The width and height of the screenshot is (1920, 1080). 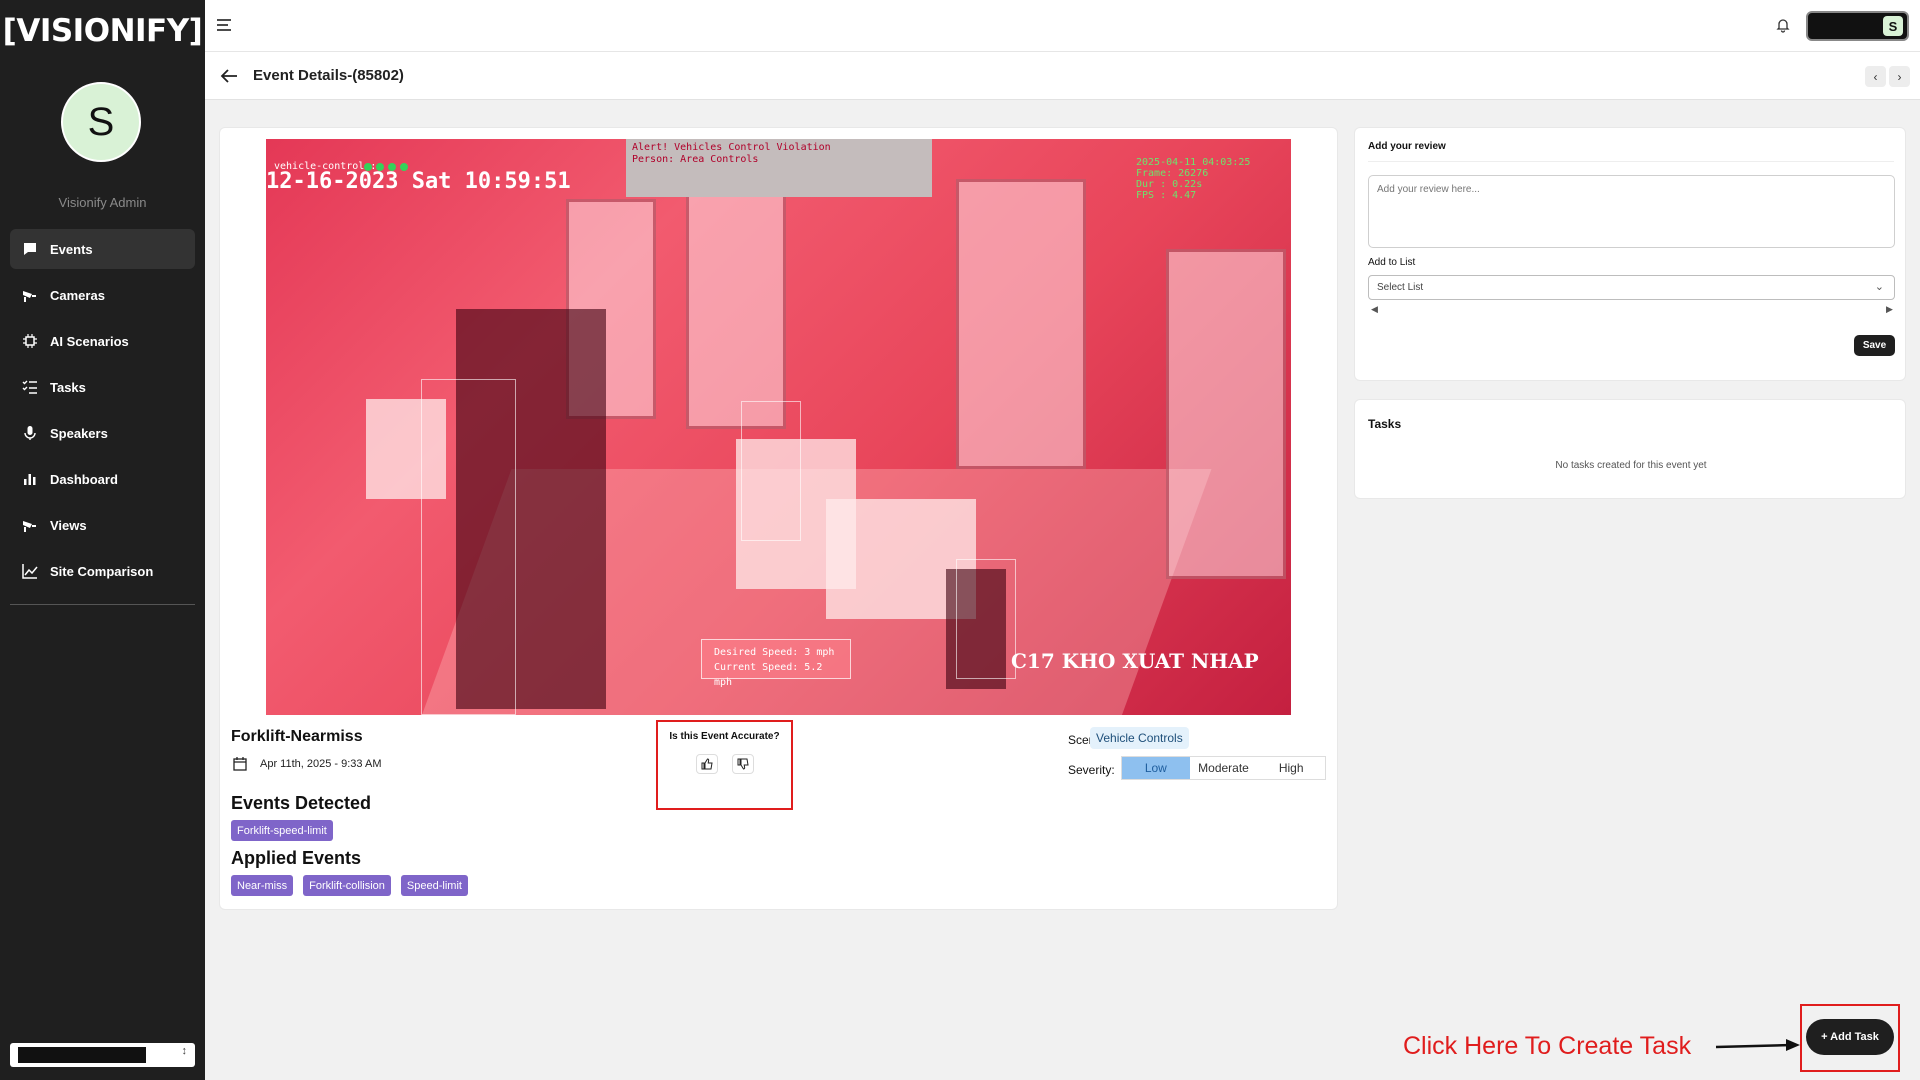 What do you see at coordinates (30, 249) in the screenshot?
I see `chat-bubble-icon` at bounding box center [30, 249].